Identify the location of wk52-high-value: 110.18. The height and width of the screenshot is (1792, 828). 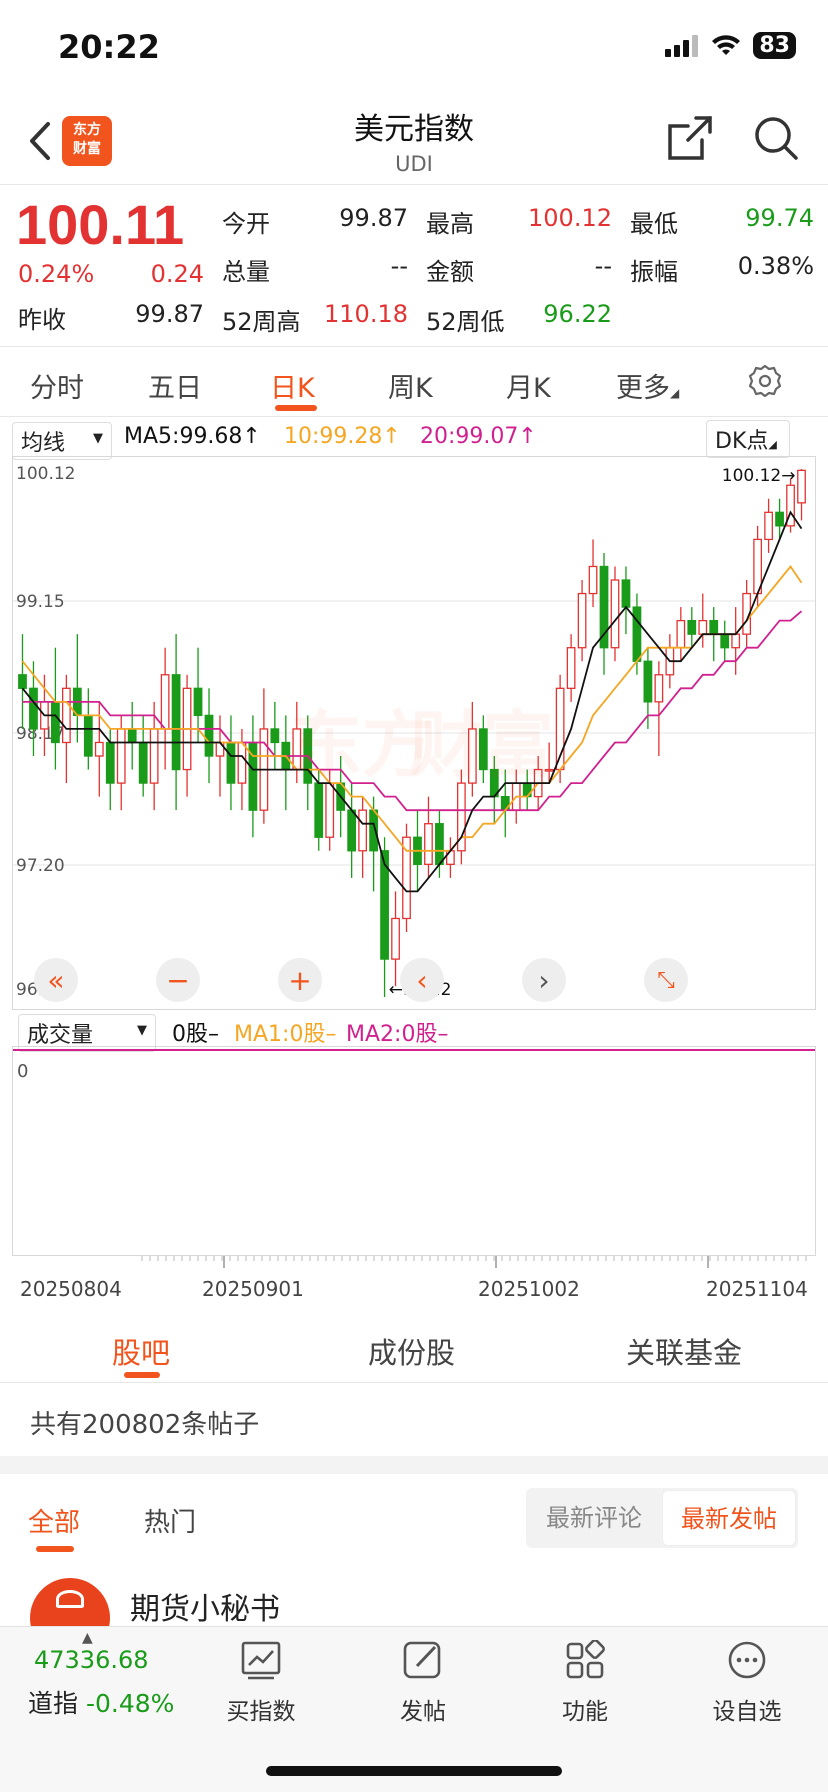
(366, 314).